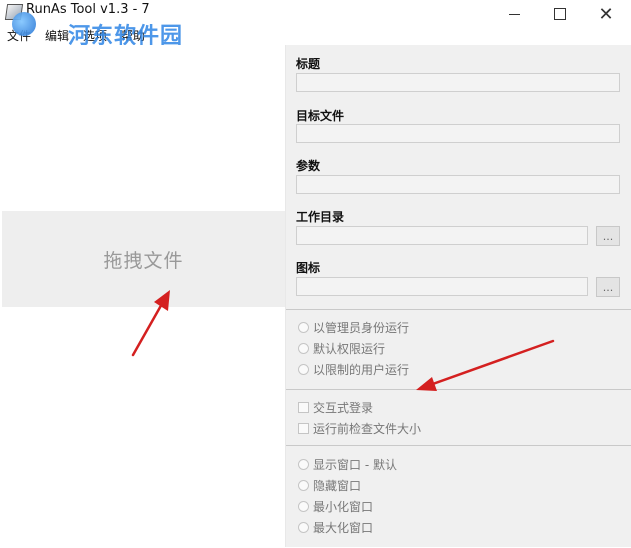 The height and width of the screenshot is (548, 631). Describe the element at coordinates (458, 184) in the screenshot. I see `arguments-input` at that location.